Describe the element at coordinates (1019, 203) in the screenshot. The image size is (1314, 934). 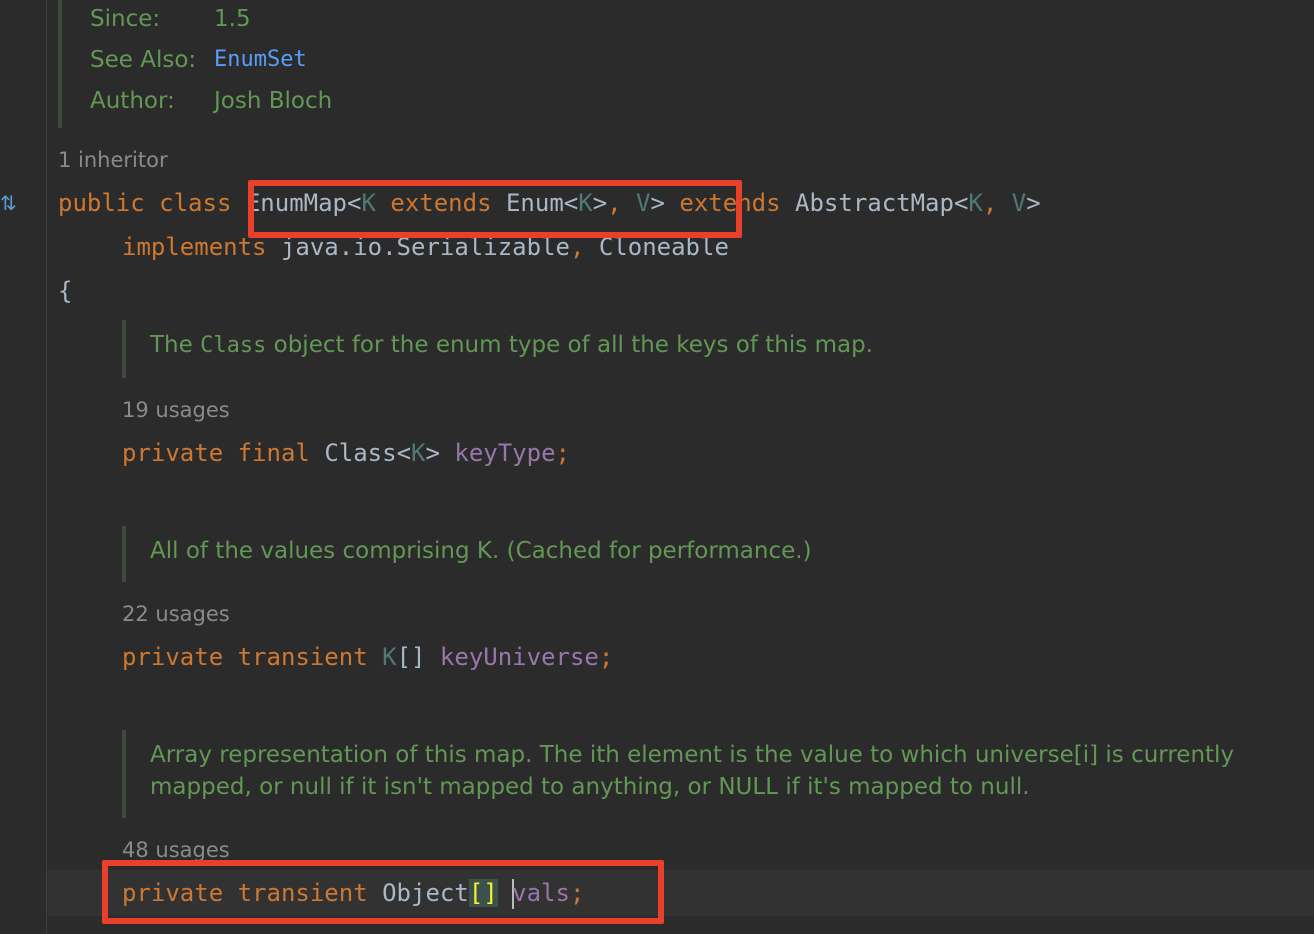
I see `type-param-v: V` at that location.